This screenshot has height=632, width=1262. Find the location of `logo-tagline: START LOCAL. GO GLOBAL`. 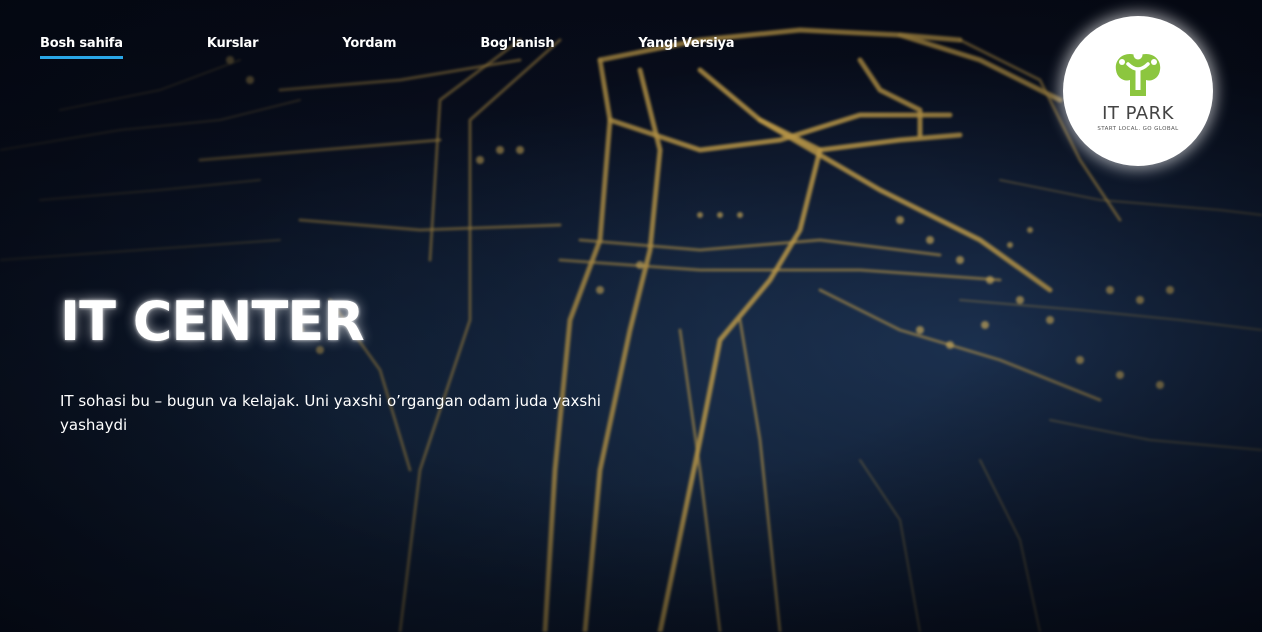

logo-tagline: START LOCAL. GO GLOBAL is located at coordinates (1138, 129).